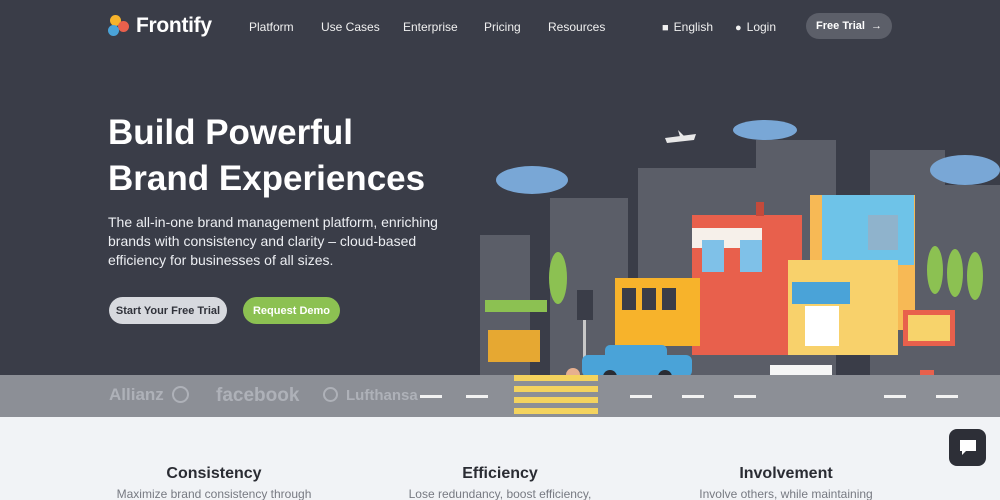 The image size is (1000, 500). I want to click on login-label: Login, so click(761, 27).